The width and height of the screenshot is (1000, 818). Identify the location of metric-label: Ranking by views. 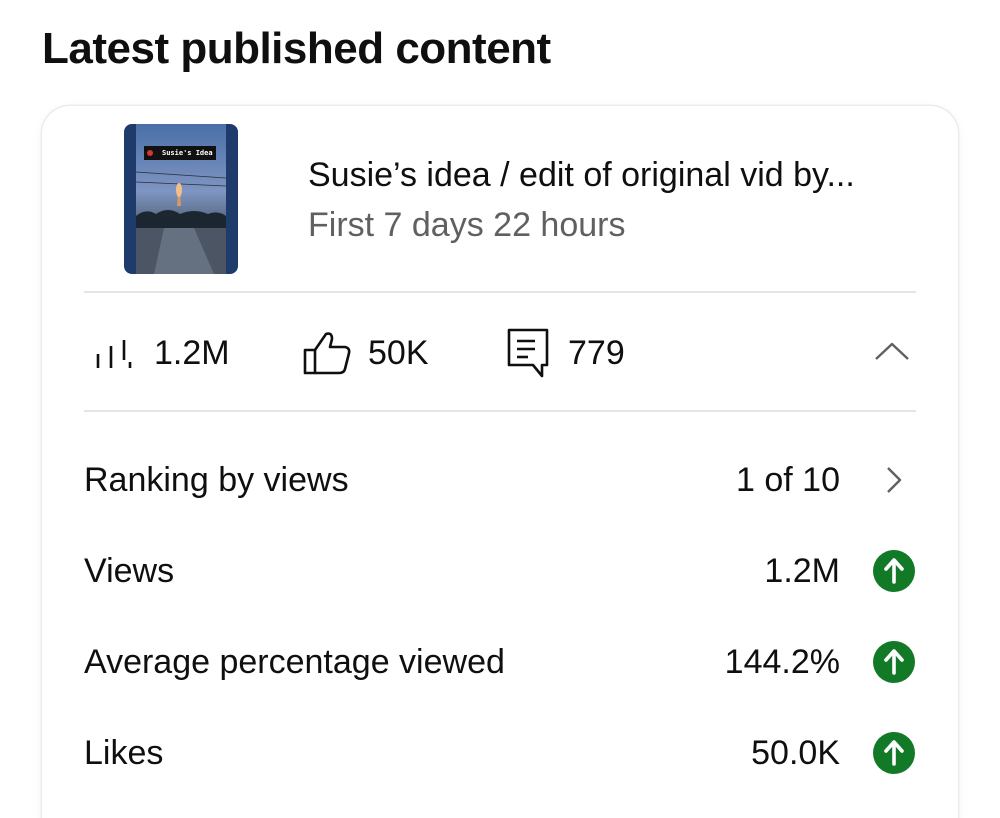
(216, 479).